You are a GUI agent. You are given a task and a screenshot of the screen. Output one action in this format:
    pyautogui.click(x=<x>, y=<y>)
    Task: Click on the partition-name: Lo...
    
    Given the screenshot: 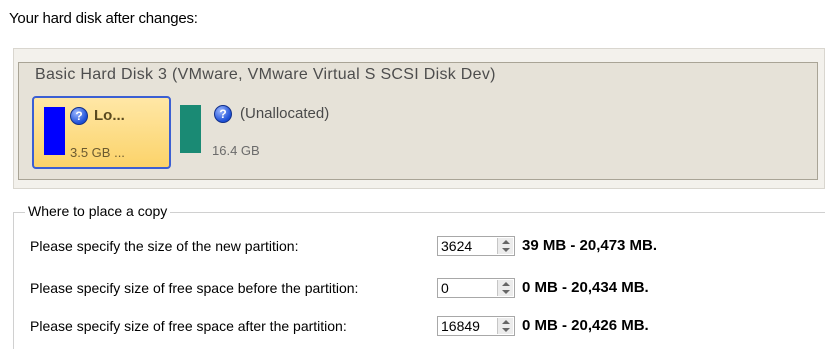 What is the action you would take?
    pyautogui.click(x=109, y=115)
    